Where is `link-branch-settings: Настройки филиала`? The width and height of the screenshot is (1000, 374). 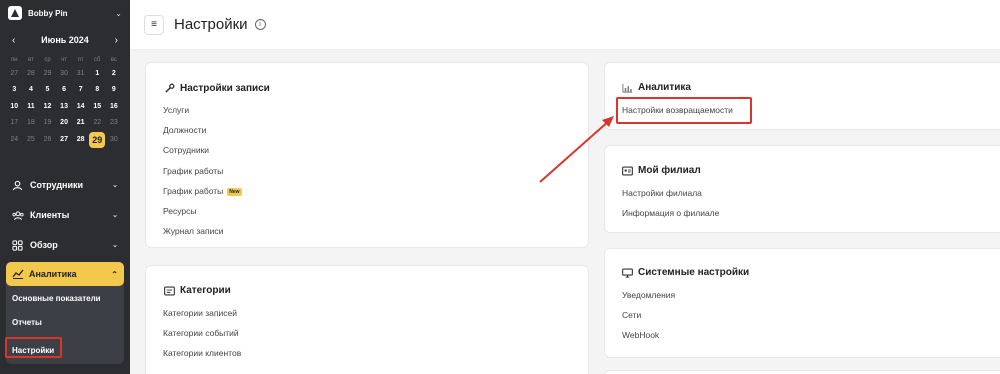
link-branch-settings: Настройки филиала is located at coordinates (662, 193).